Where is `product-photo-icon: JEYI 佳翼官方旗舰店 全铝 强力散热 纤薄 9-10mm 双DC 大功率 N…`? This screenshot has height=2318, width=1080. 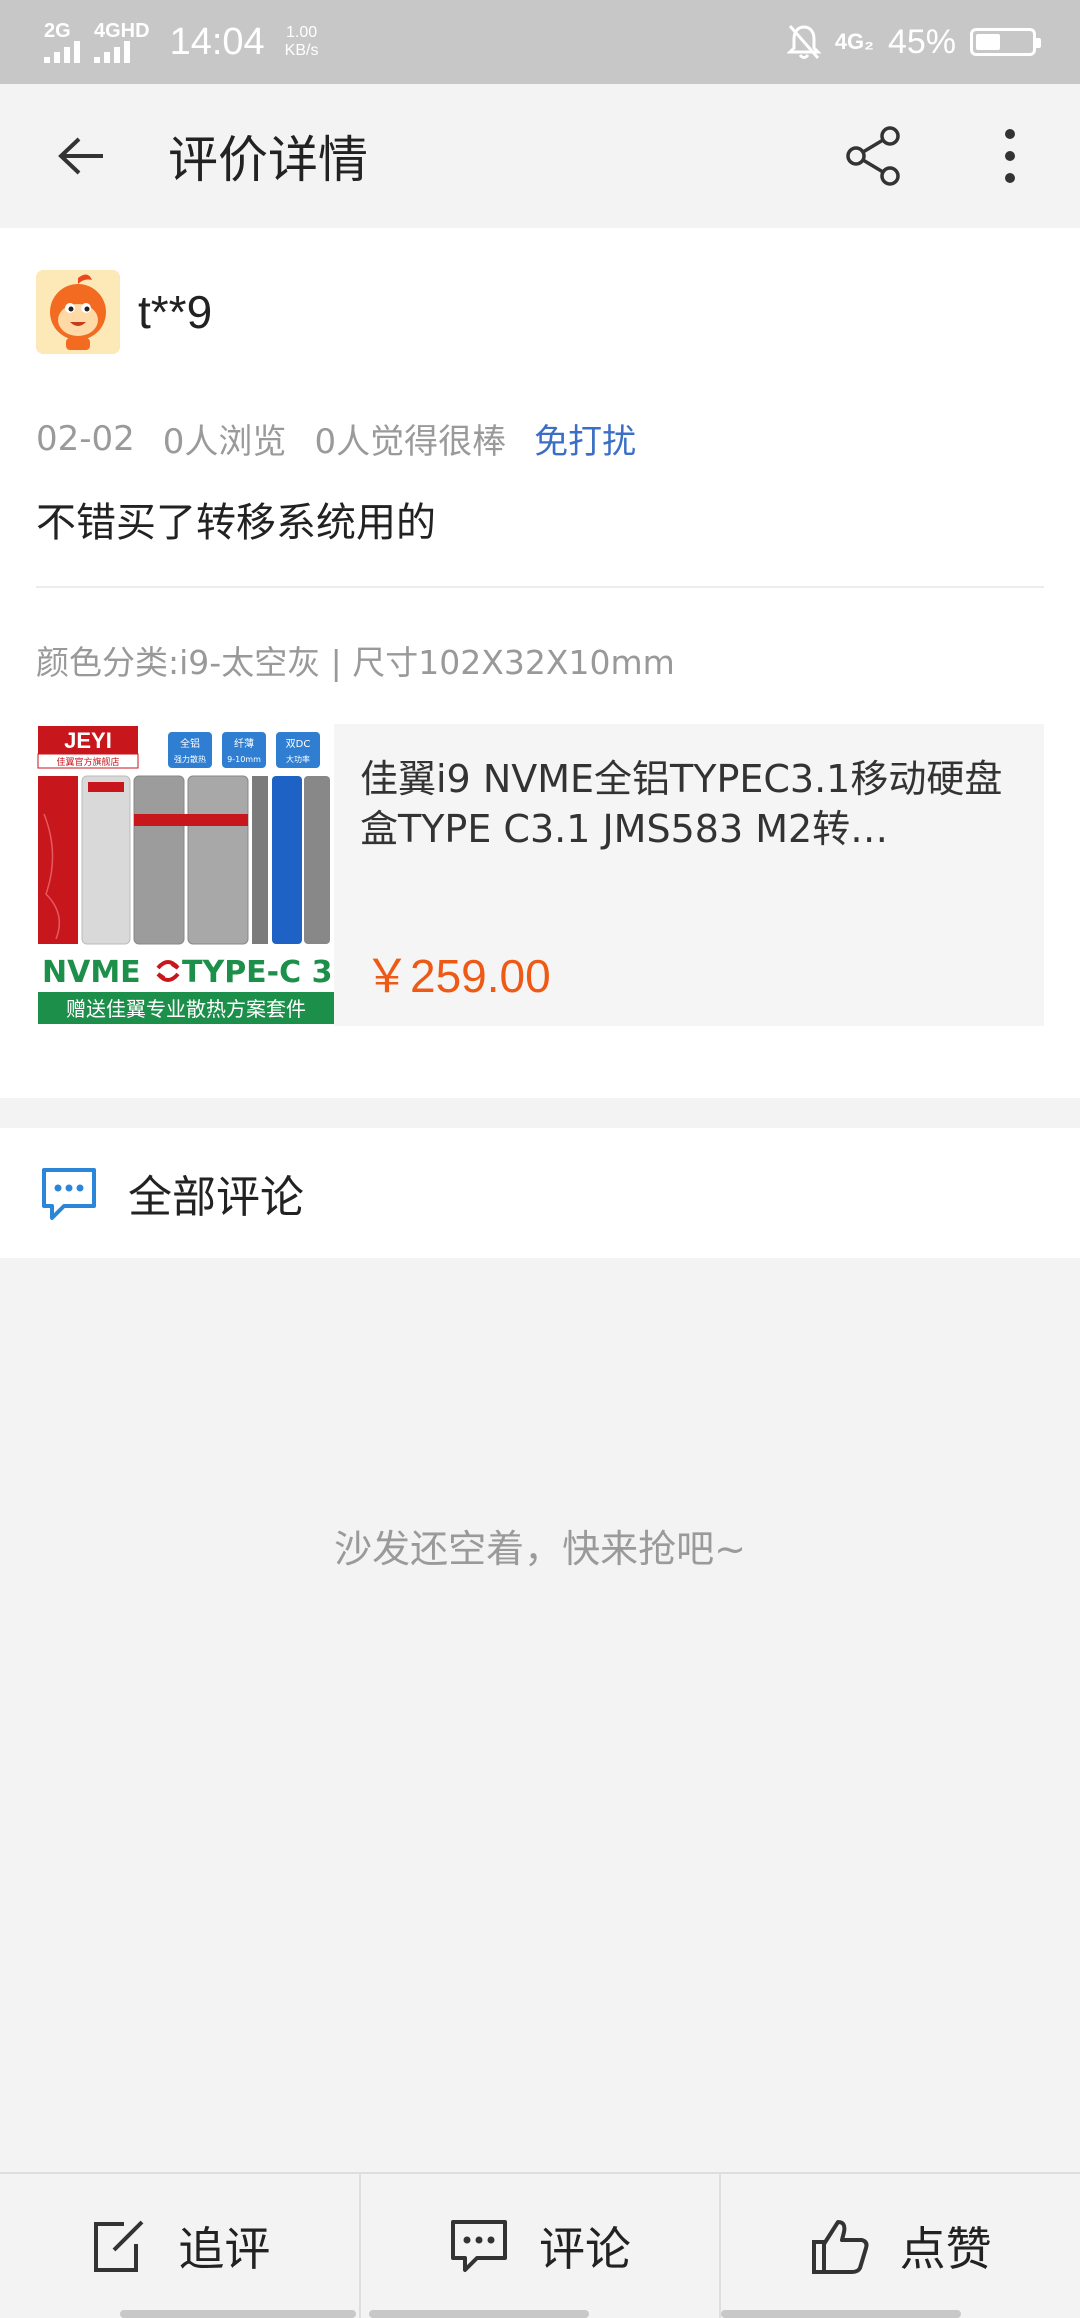
product-photo-icon: JEYI 佳翼官方旗舰店 全铝 强力散热 纤薄 9-10mm 双DC 大功率 N… is located at coordinates (185, 875).